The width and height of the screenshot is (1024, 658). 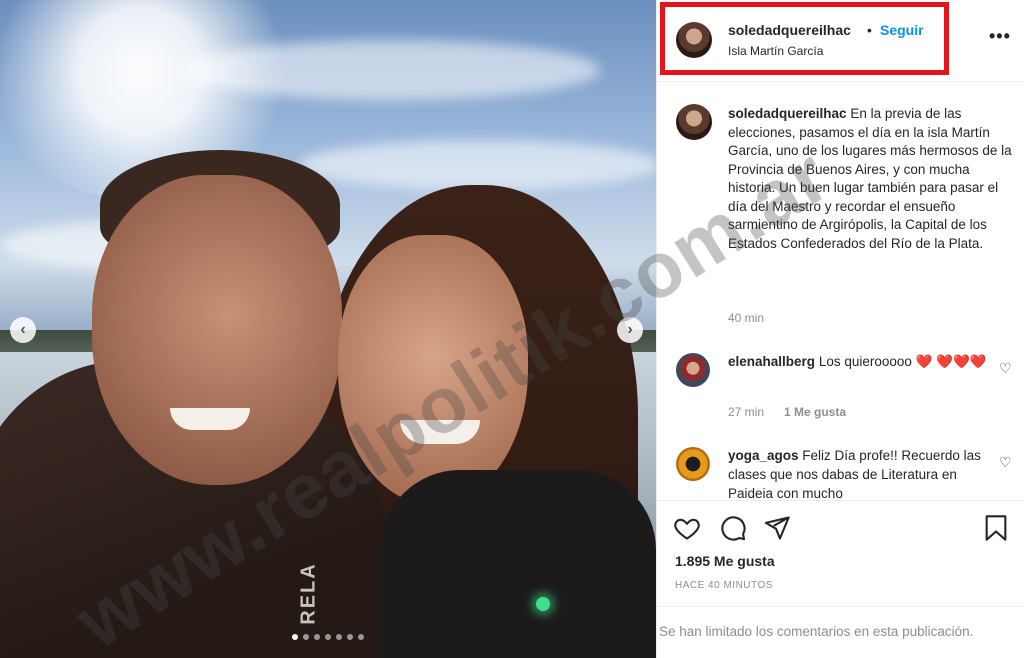 What do you see at coordinates (217, 330) in the screenshot?
I see `man-face` at bounding box center [217, 330].